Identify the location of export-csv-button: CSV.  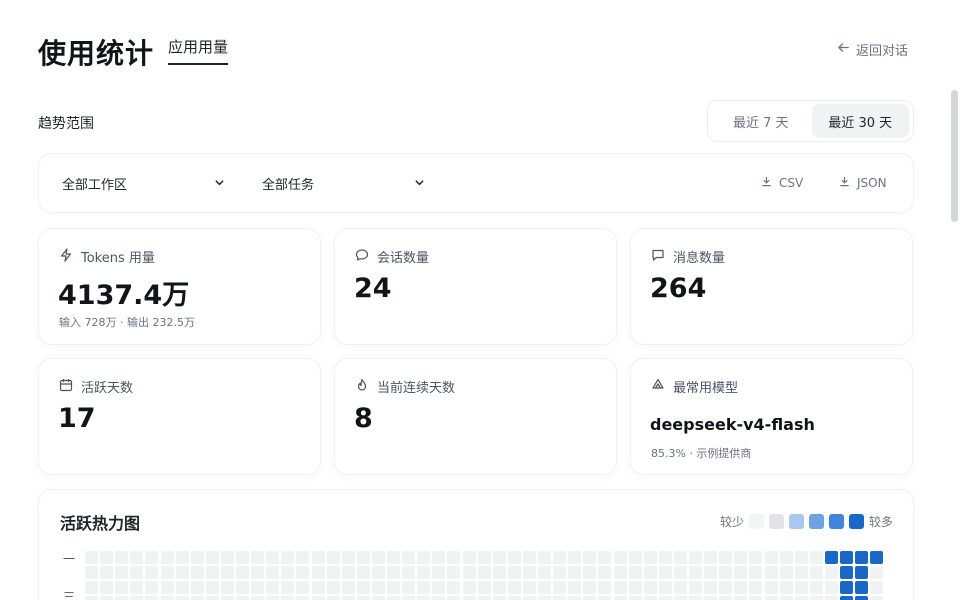
(782, 183).